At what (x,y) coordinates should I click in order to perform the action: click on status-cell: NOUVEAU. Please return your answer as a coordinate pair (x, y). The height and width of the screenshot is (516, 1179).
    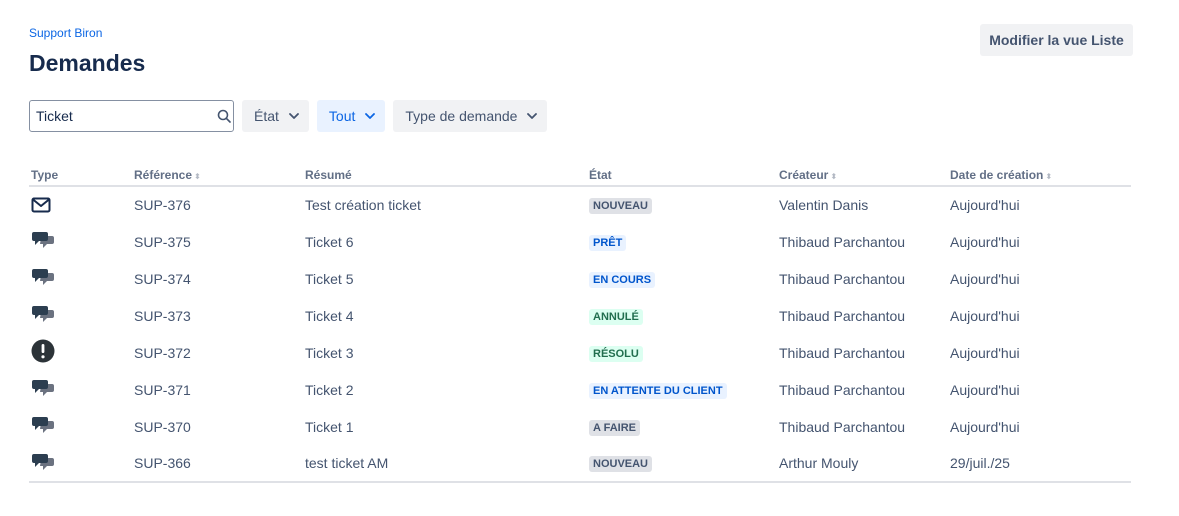
    Looking at the image, I should click on (682, 464).